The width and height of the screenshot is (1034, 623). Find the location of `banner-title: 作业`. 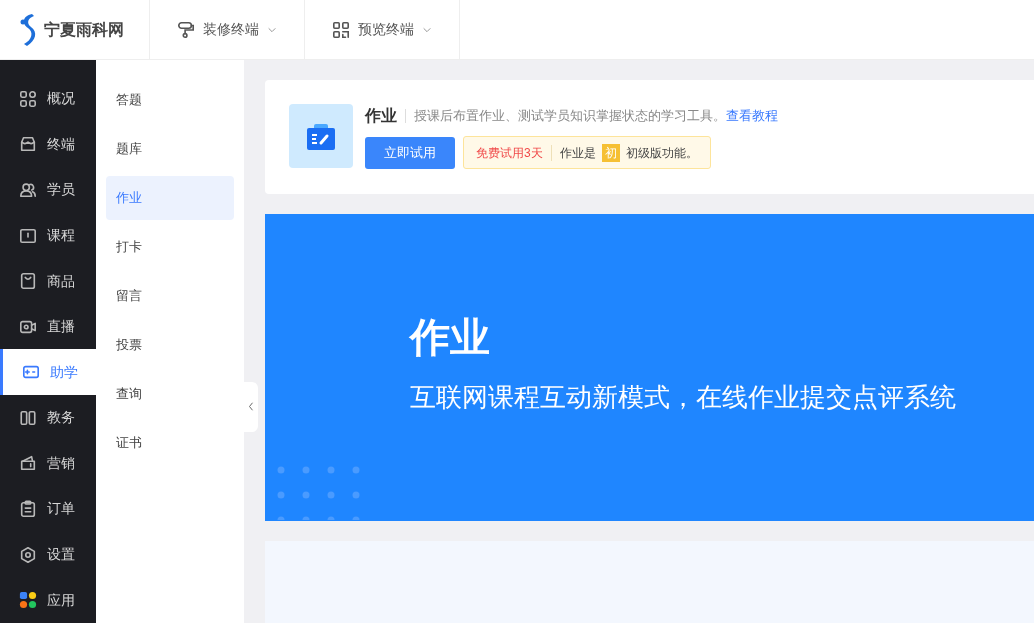

banner-title: 作业 is located at coordinates (450, 337).